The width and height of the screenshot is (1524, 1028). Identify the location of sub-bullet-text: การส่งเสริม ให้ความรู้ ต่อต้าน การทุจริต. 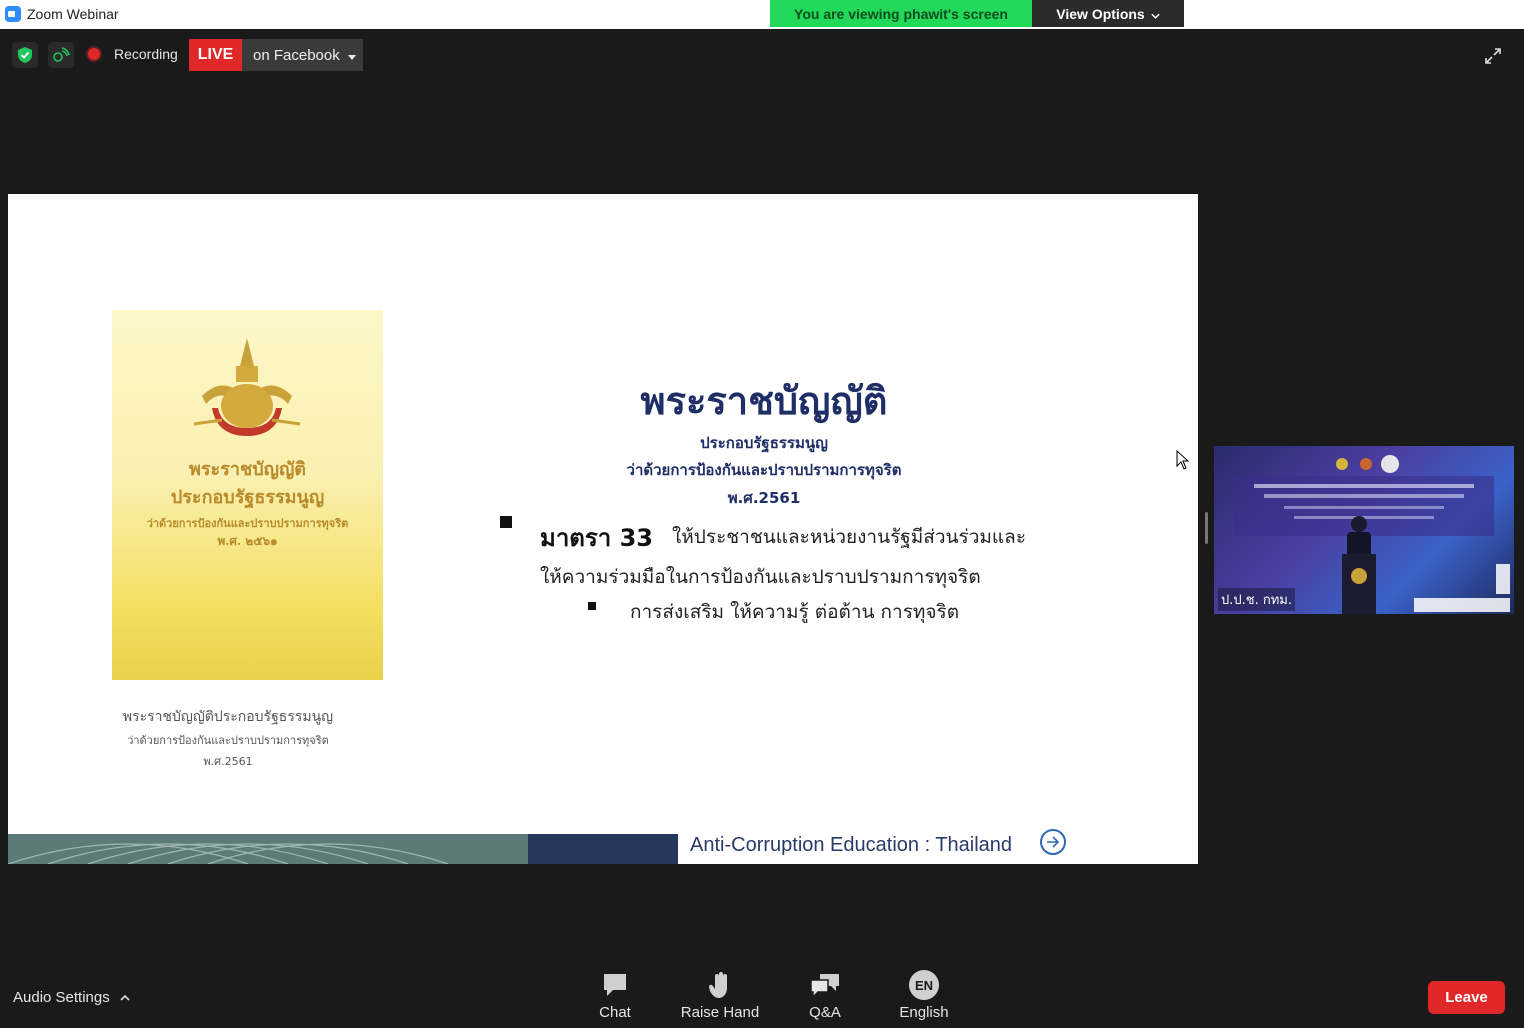
(795, 612).